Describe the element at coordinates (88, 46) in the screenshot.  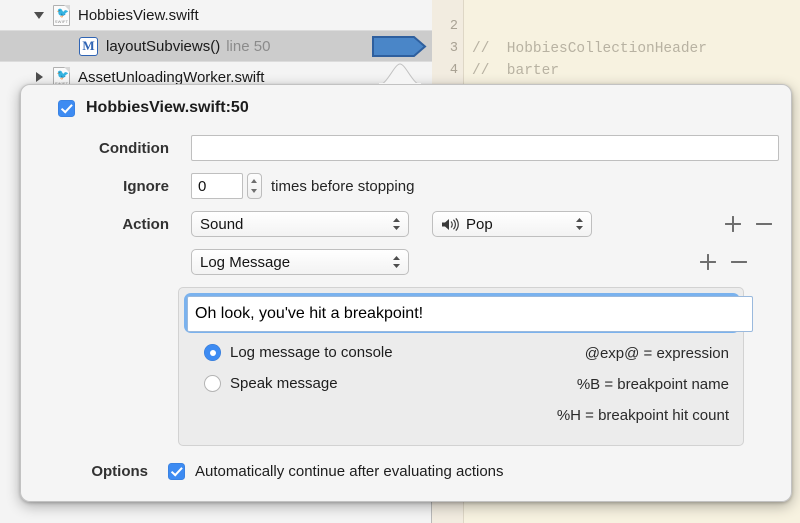
I see `method-badge-icon: M` at that location.